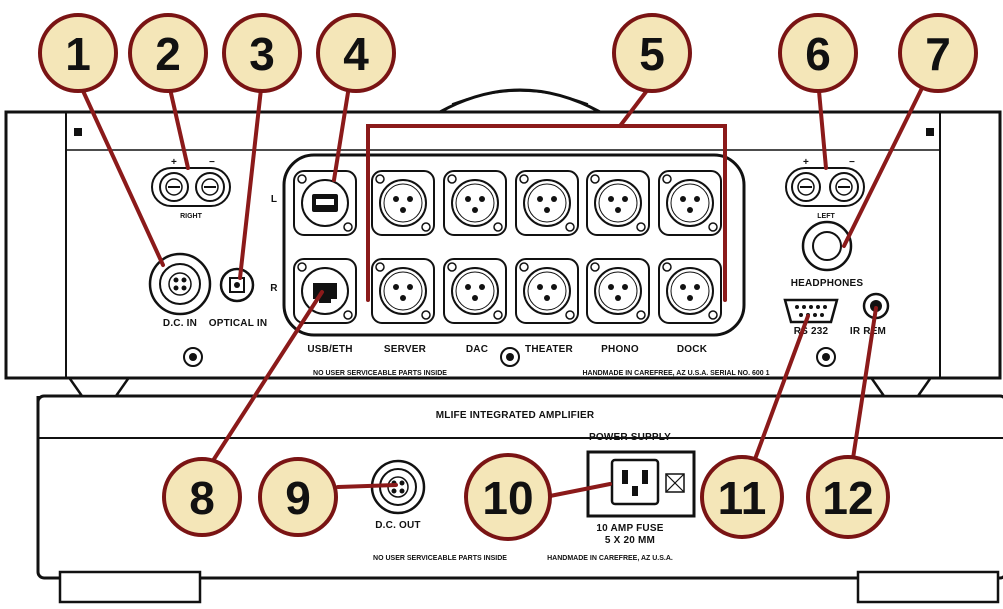  Describe the element at coordinates (690, 203) in the screenshot. I see `xlr-left-dock` at that location.